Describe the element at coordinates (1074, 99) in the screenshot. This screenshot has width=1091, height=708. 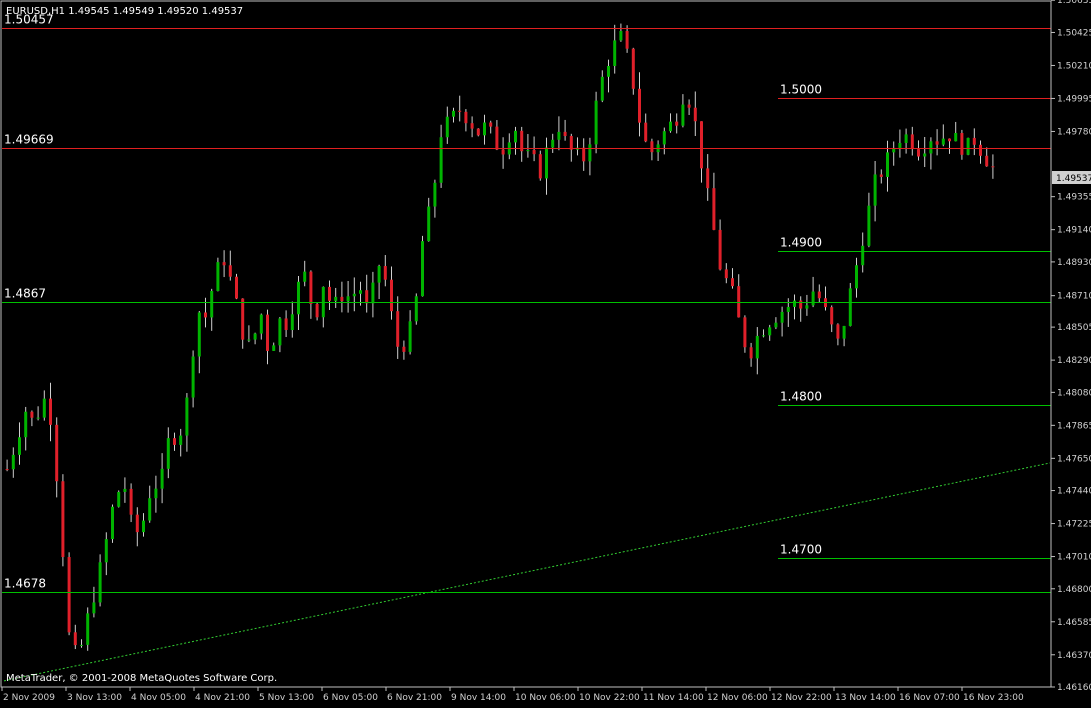
I see `y-tick-label: 1.49995` at that location.